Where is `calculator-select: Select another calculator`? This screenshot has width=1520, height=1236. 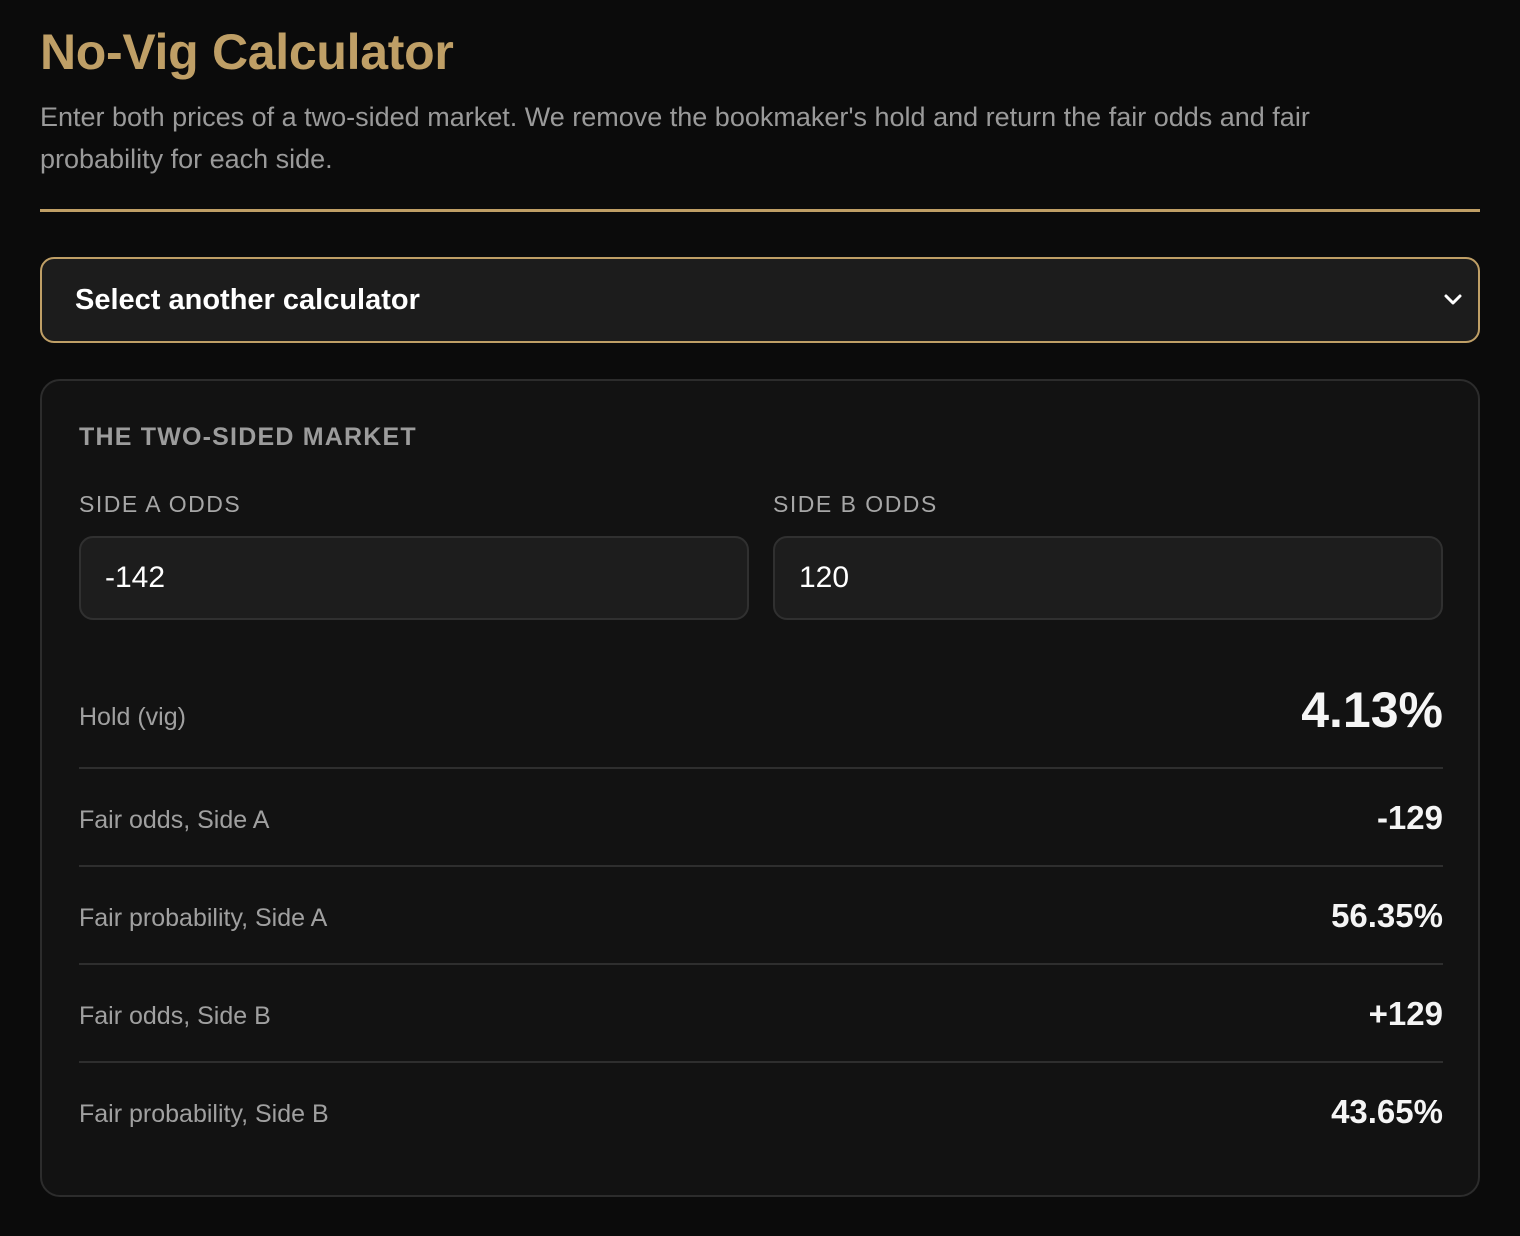
calculator-select: Select another calculator is located at coordinates (760, 300).